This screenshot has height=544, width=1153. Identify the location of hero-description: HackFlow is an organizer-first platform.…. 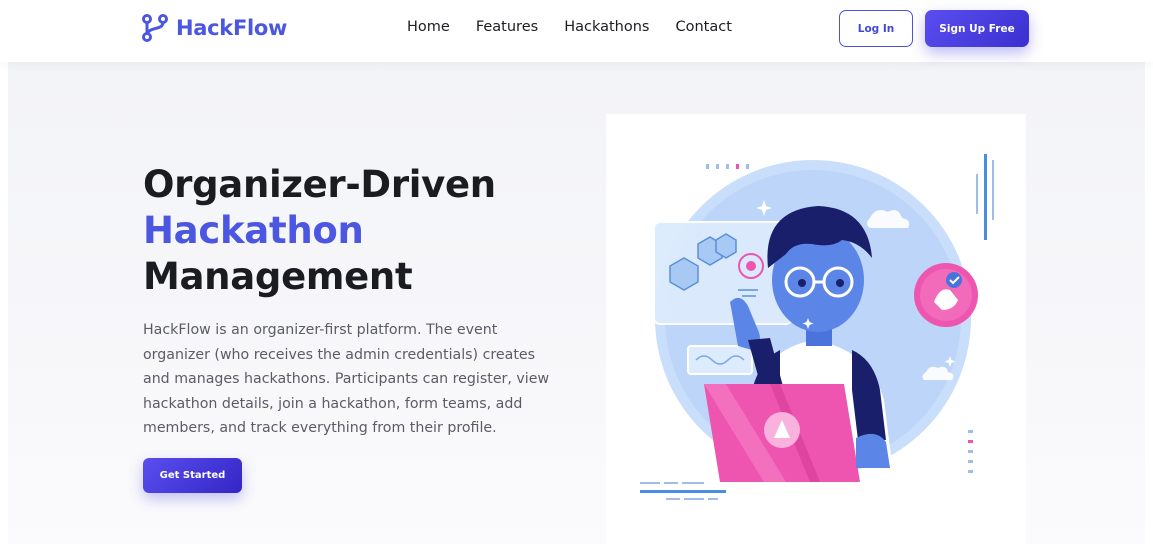
(346, 379).